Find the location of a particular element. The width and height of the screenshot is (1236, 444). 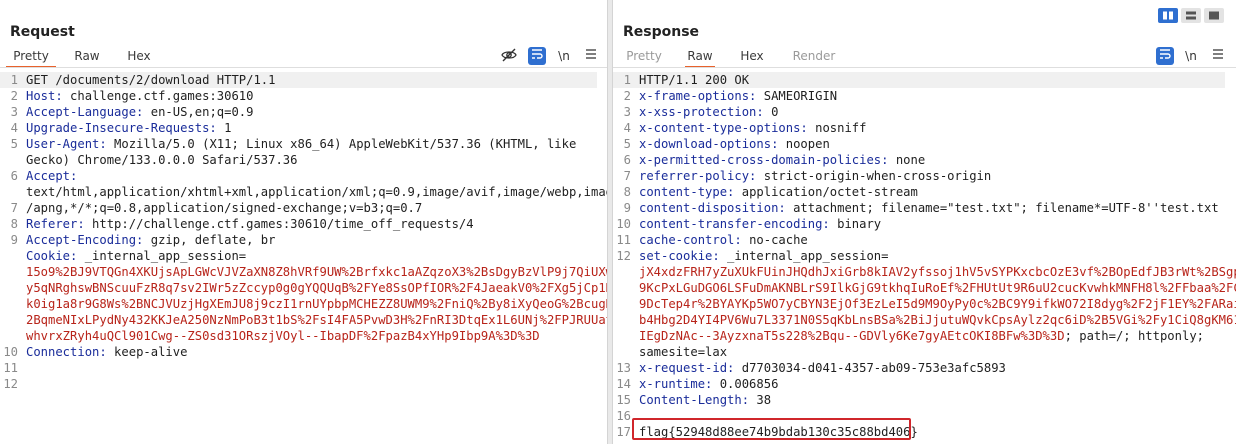

flag-highlight-box is located at coordinates (771, 429).